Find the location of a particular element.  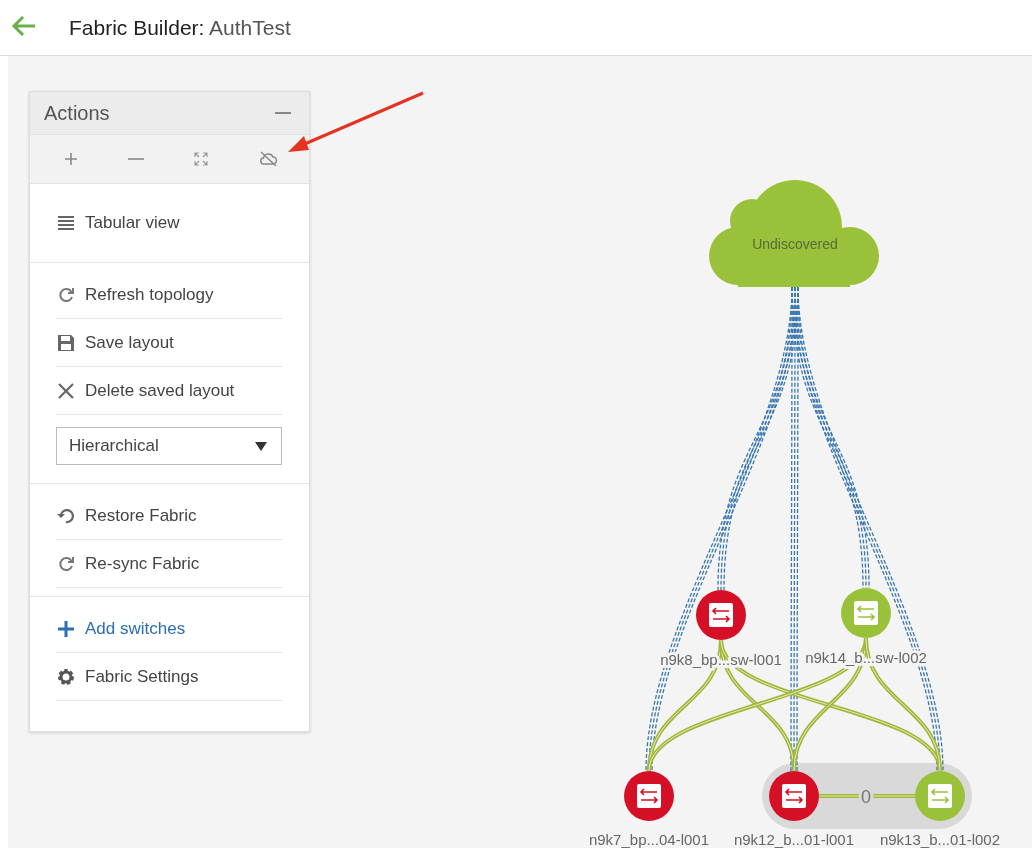

menu-item: Delete saved layout is located at coordinates (169, 391).